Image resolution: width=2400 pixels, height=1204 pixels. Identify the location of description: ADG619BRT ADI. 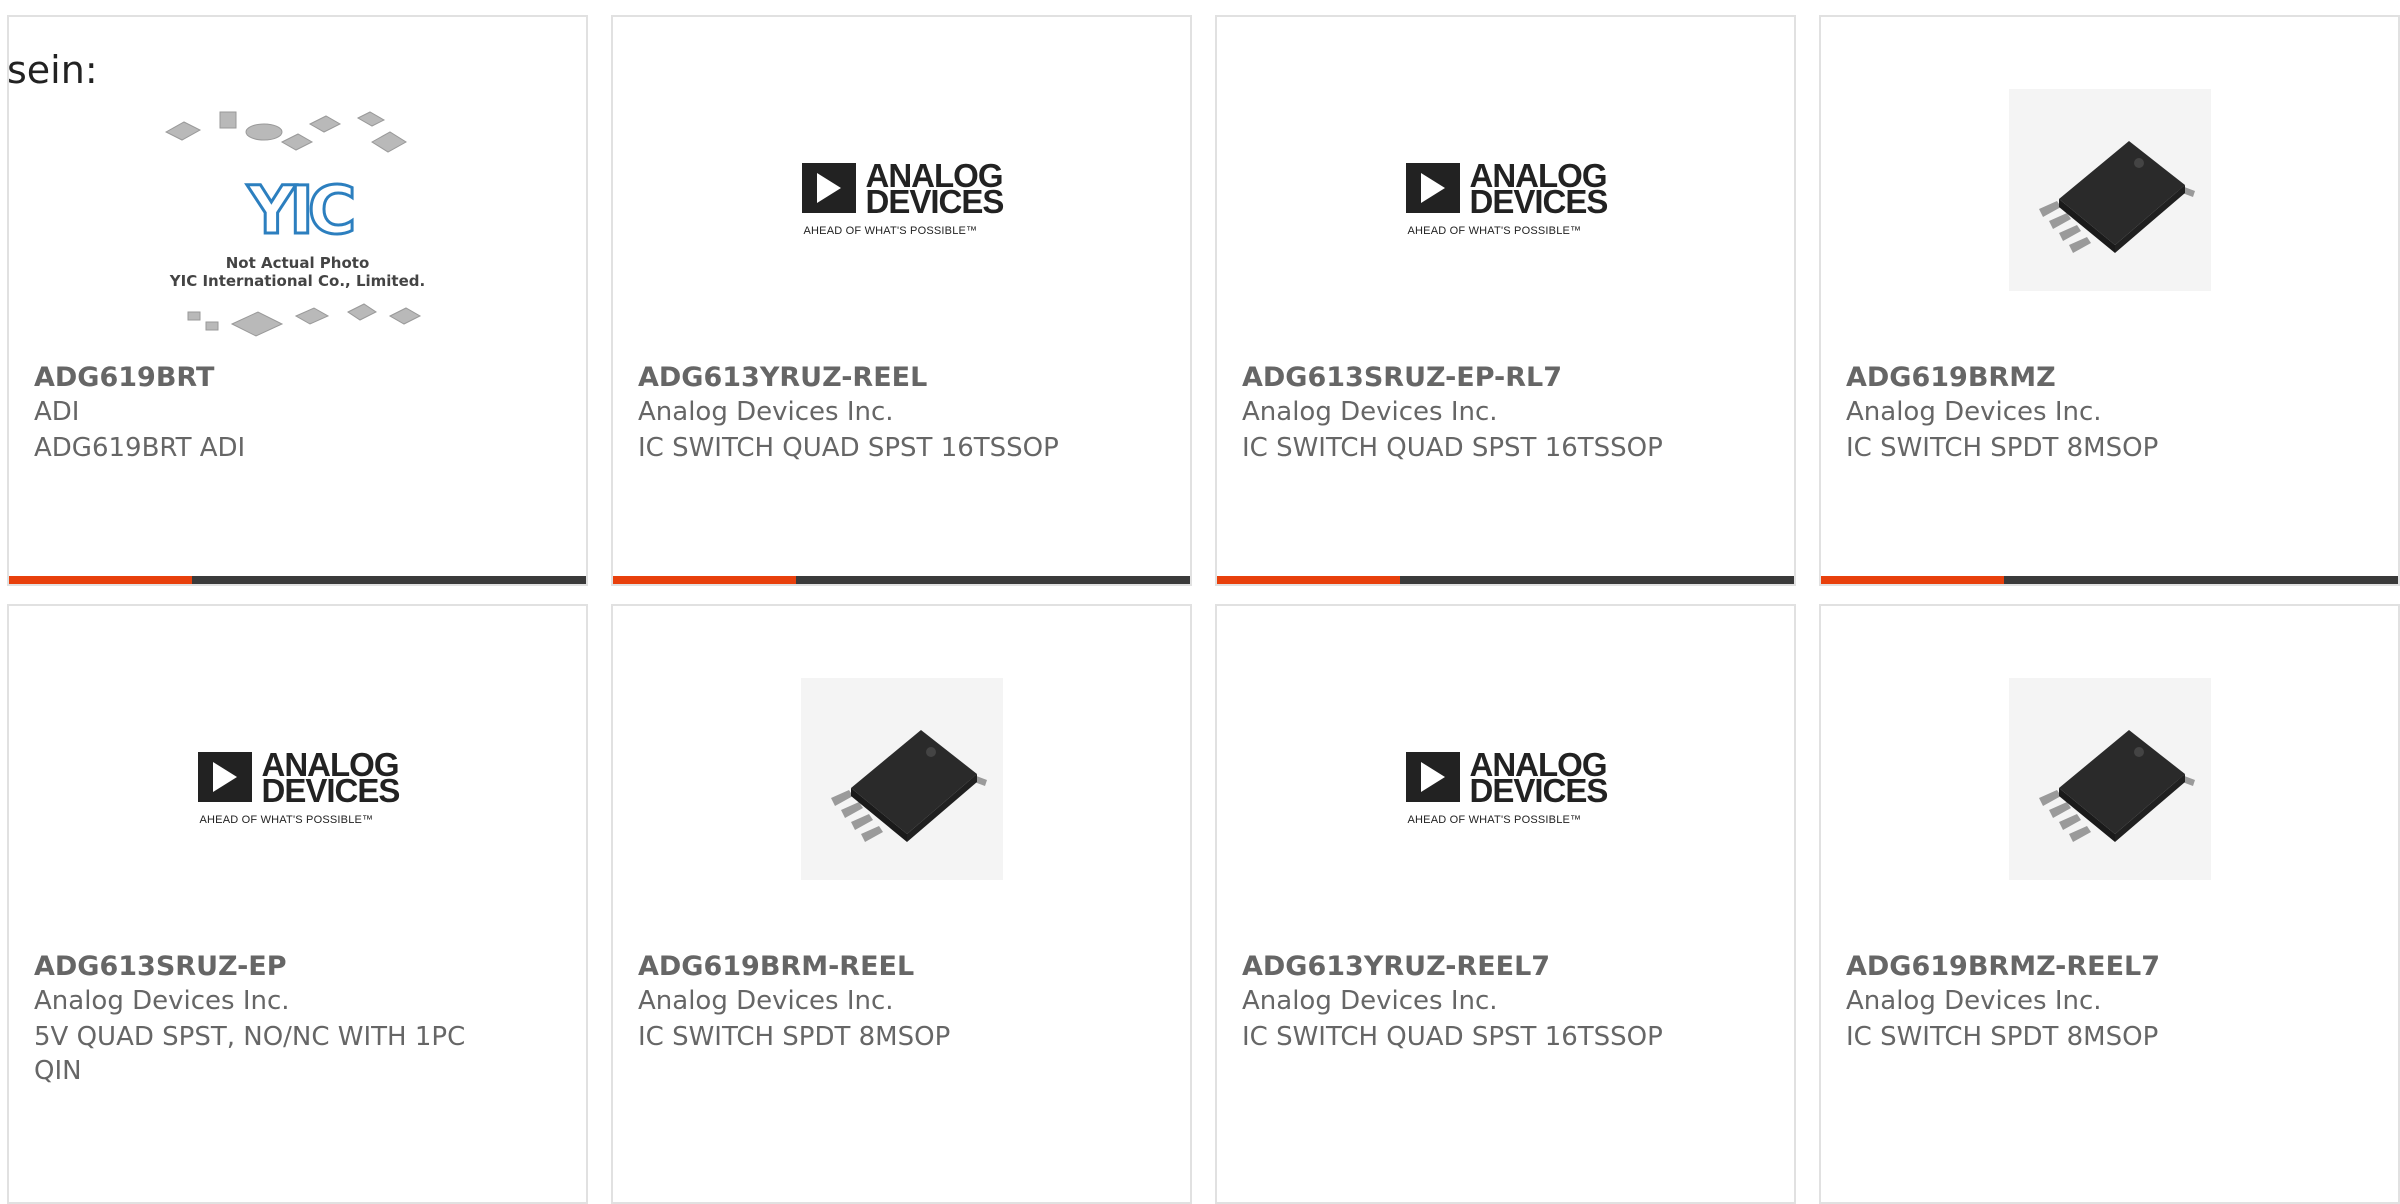
(140, 448).